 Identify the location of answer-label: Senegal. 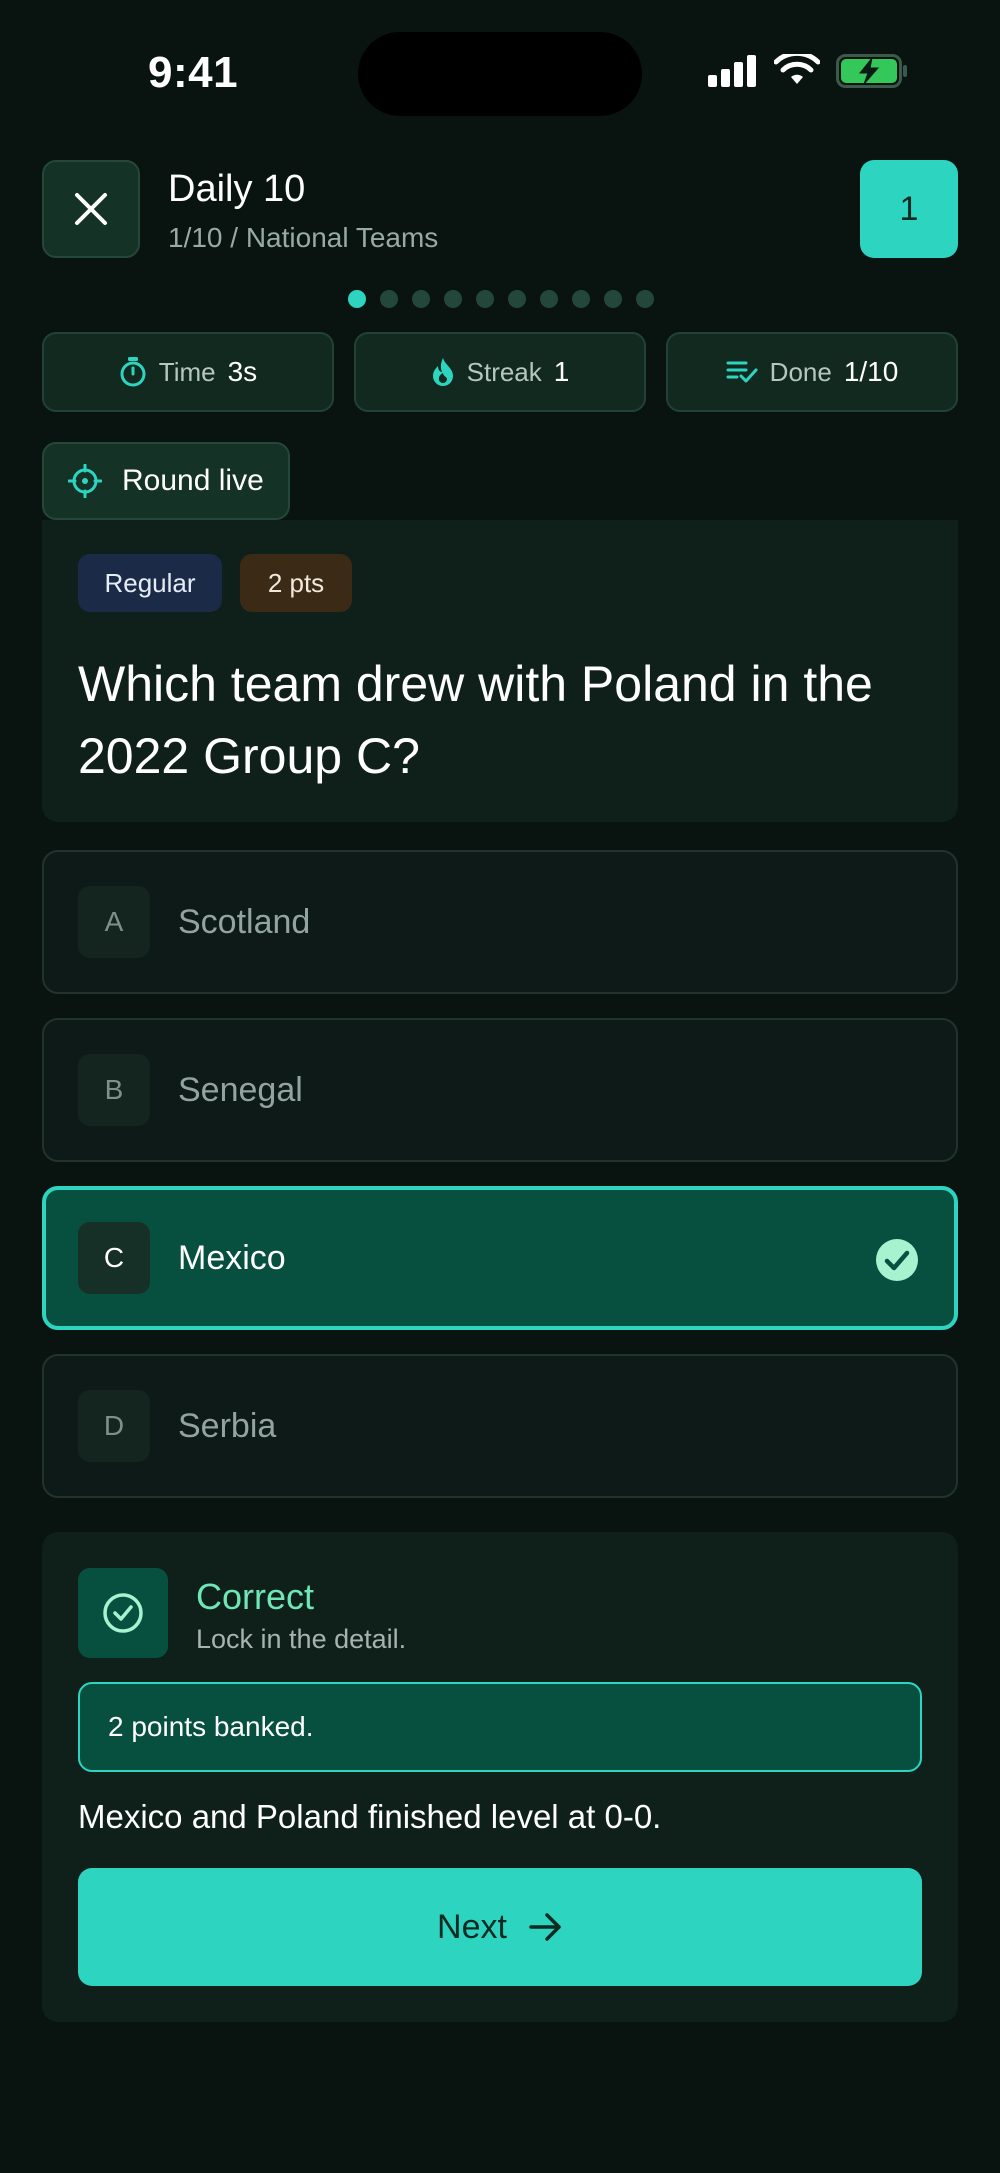
(240, 1089).